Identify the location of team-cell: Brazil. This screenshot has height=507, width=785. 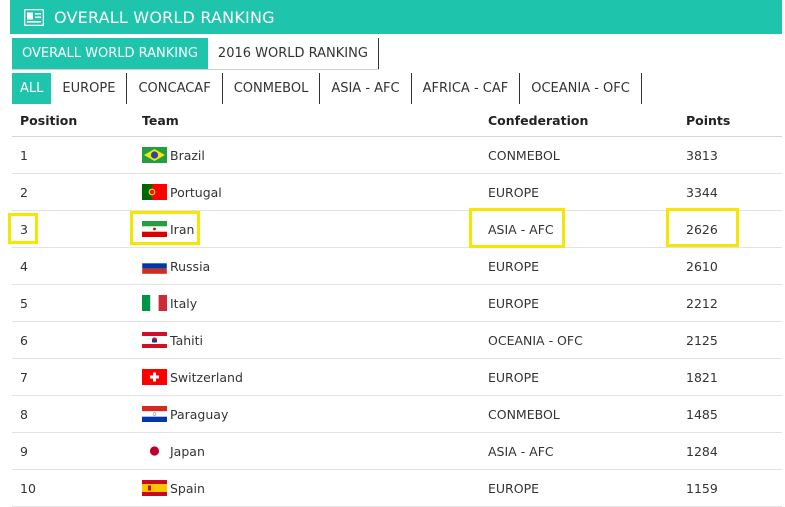
(173, 155).